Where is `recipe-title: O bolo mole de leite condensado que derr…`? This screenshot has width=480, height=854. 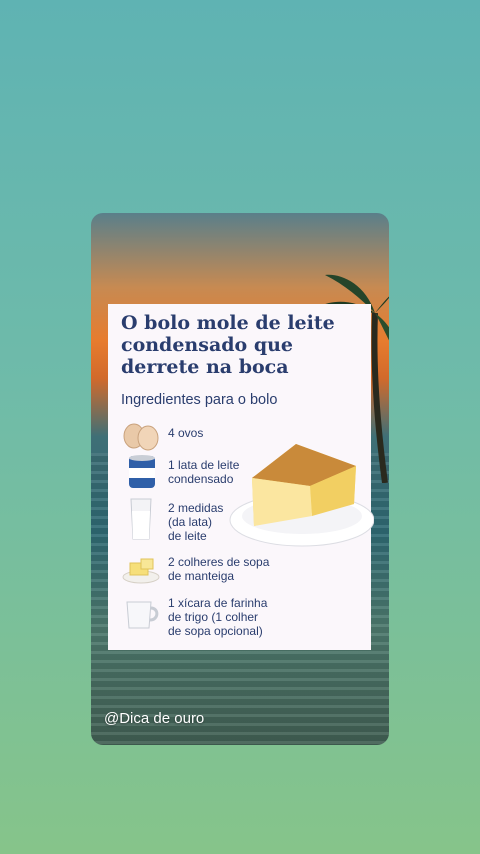 recipe-title: O bolo mole de leite condensado que derr… is located at coordinates (228, 345).